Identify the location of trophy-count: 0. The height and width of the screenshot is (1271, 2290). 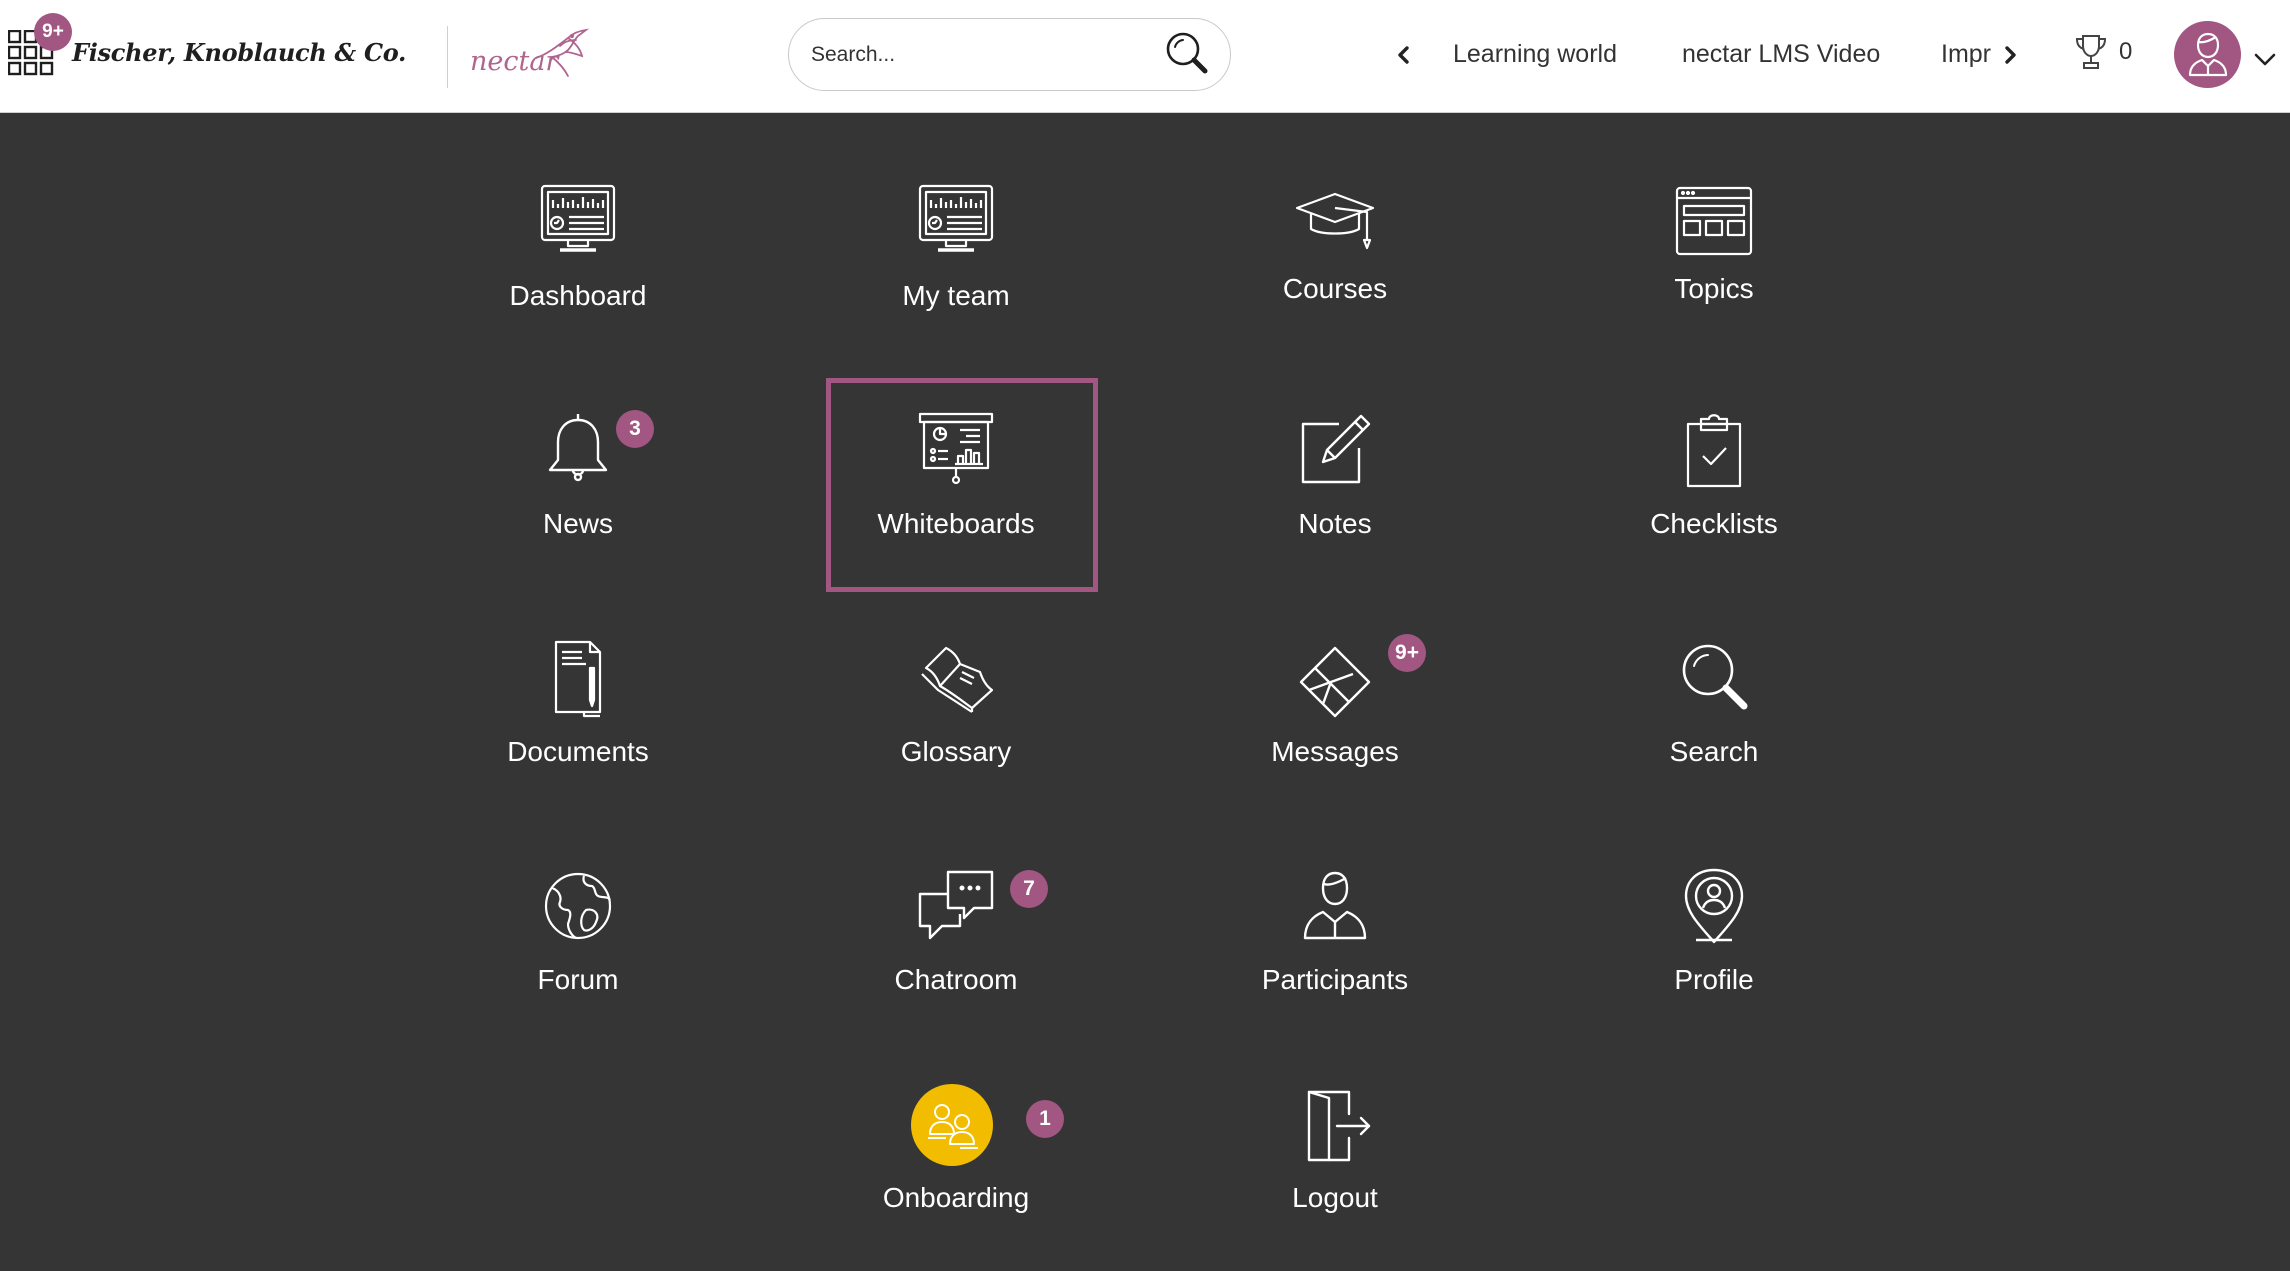
(2126, 51).